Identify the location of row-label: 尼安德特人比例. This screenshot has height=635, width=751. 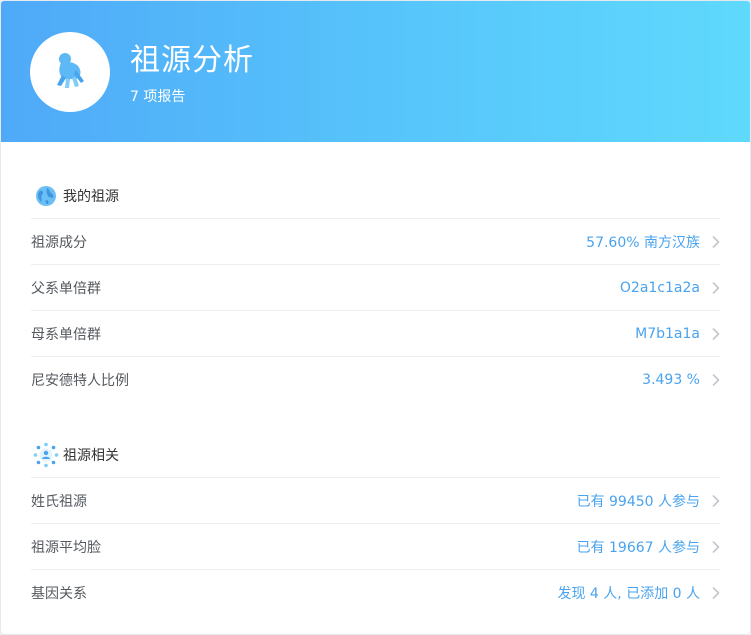
(80, 381).